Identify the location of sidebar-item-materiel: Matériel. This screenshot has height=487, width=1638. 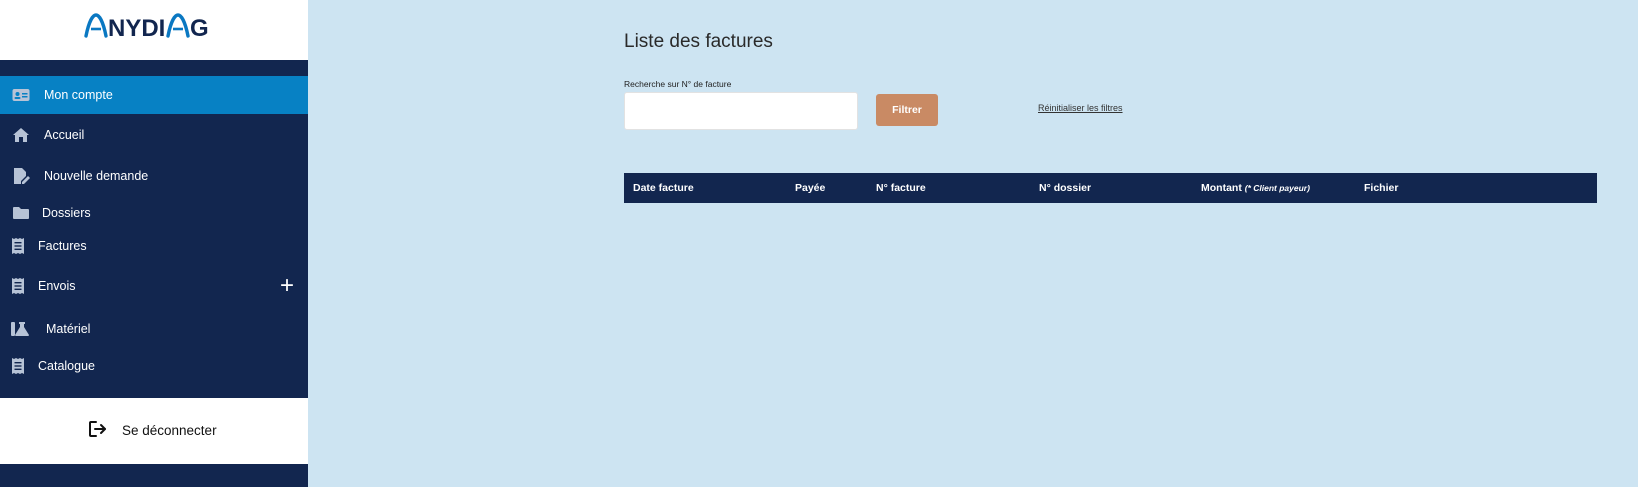
(154, 329).